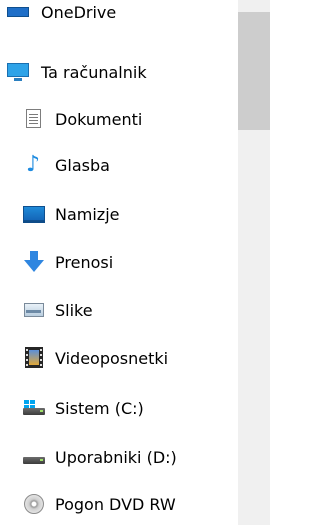  I want to click on nav-item-label: Namizje, so click(87, 214).